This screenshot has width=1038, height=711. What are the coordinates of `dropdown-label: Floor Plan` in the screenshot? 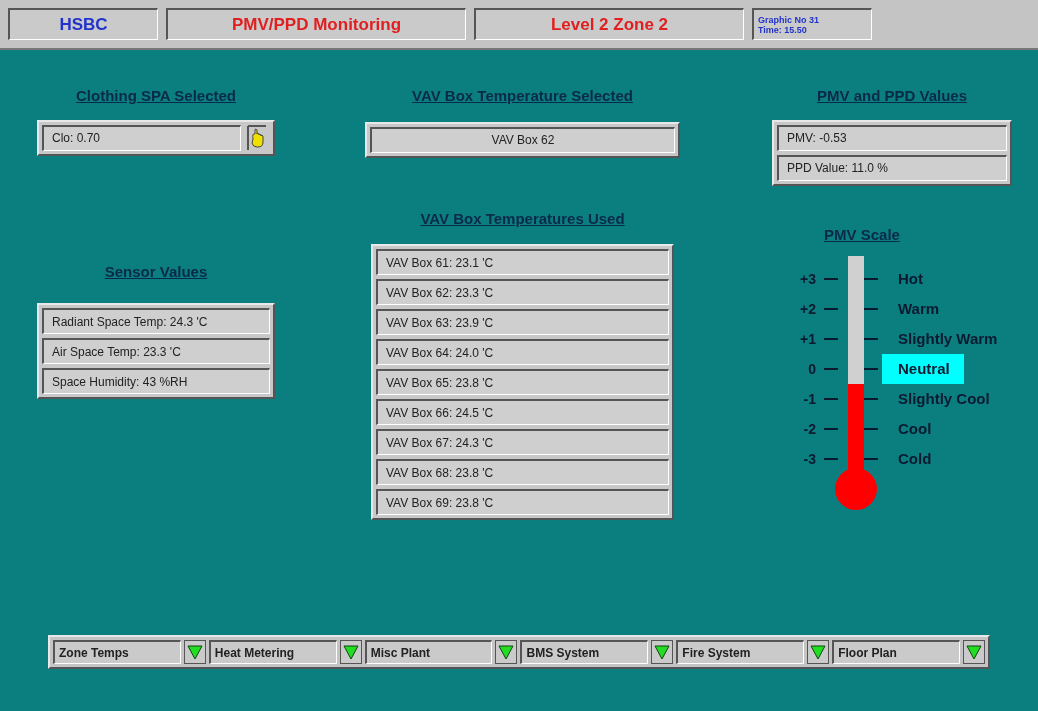 It's located at (896, 652).